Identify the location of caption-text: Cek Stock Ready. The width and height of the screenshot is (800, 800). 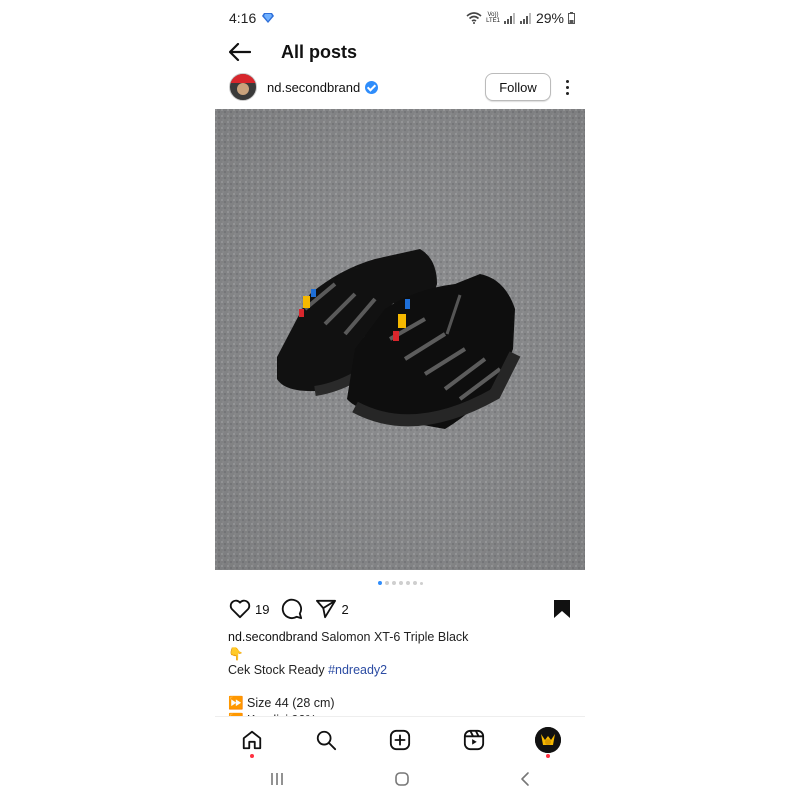
(276, 670).